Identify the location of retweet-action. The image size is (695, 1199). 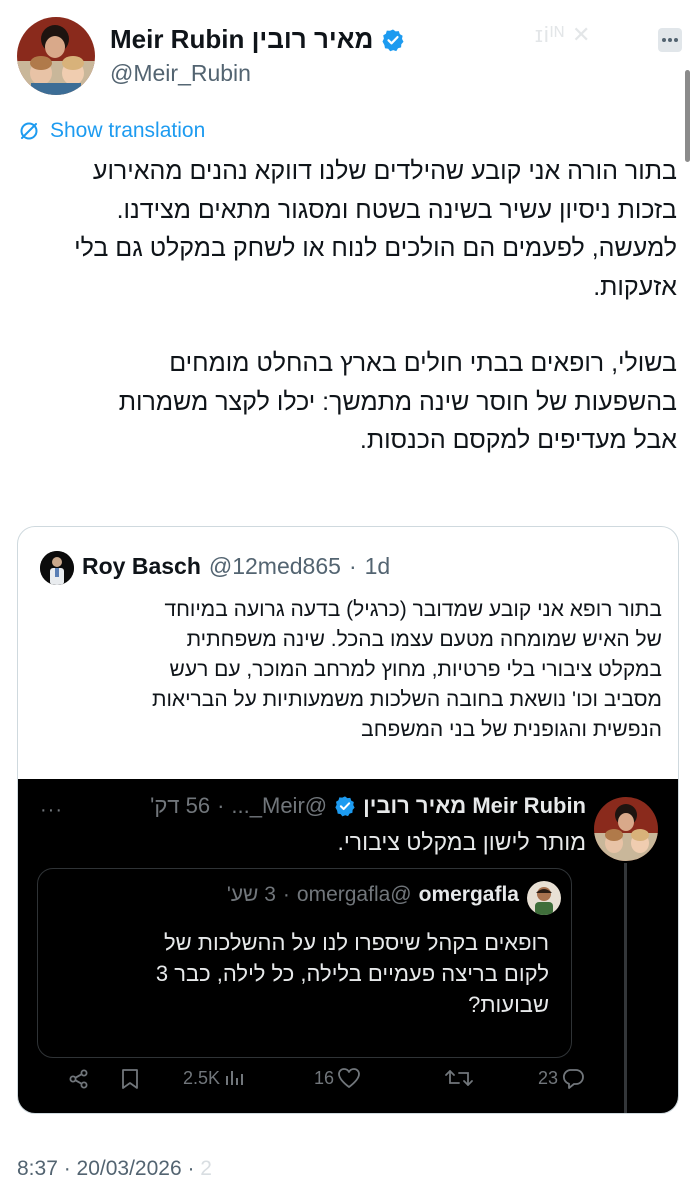
(459, 1078).